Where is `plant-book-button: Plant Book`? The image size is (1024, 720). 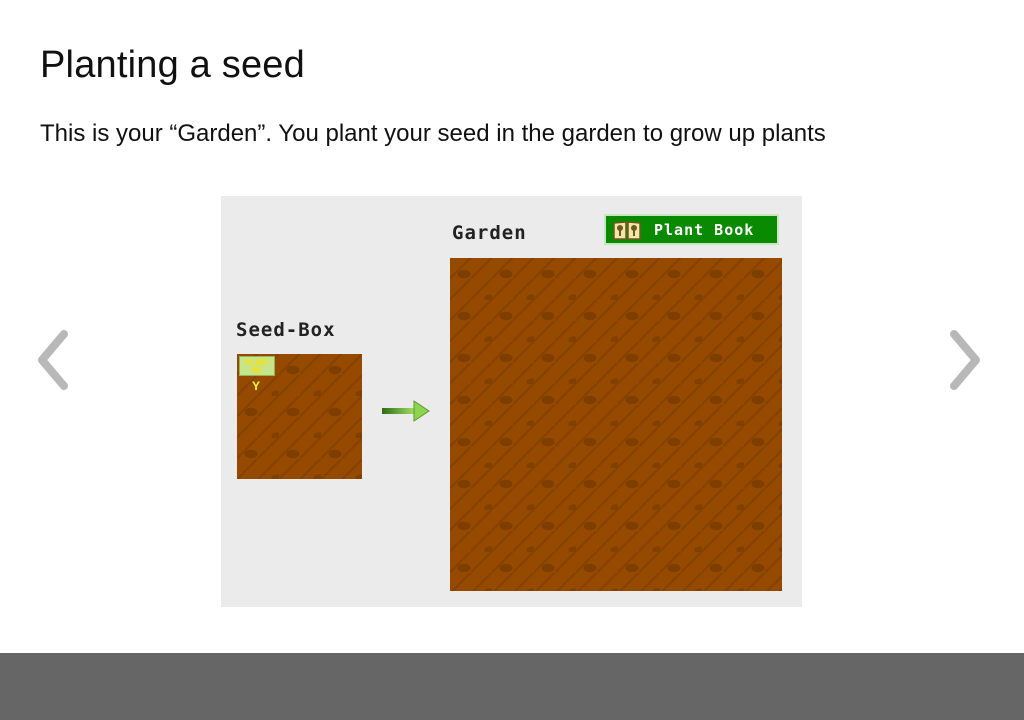 plant-book-button: Plant Book is located at coordinates (691, 229).